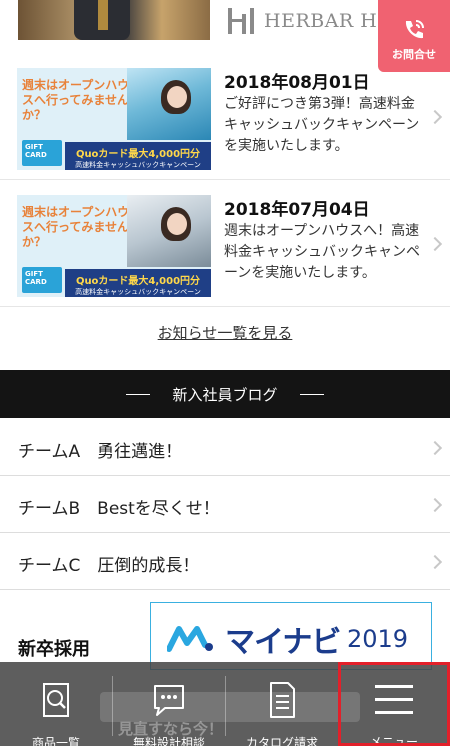 This screenshot has height=746, width=450. I want to click on nav-label: 無料設計相談, so click(168, 741).